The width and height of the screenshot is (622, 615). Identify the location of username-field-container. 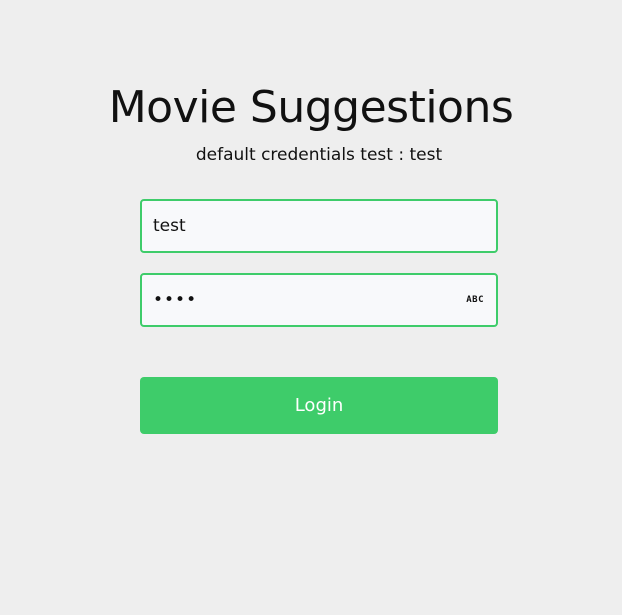
(319, 226).